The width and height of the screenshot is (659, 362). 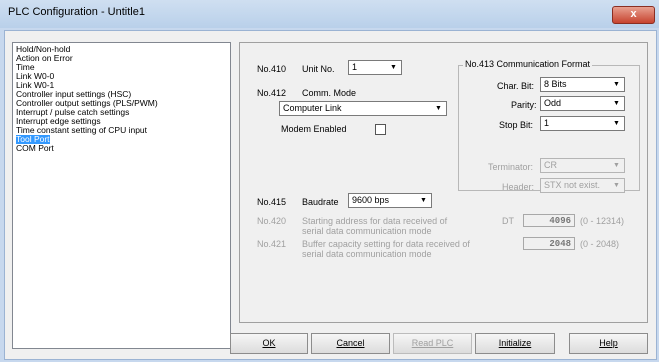 What do you see at coordinates (516, 86) in the screenshot?
I see `char-bit-label: Char. Bit:` at bounding box center [516, 86].